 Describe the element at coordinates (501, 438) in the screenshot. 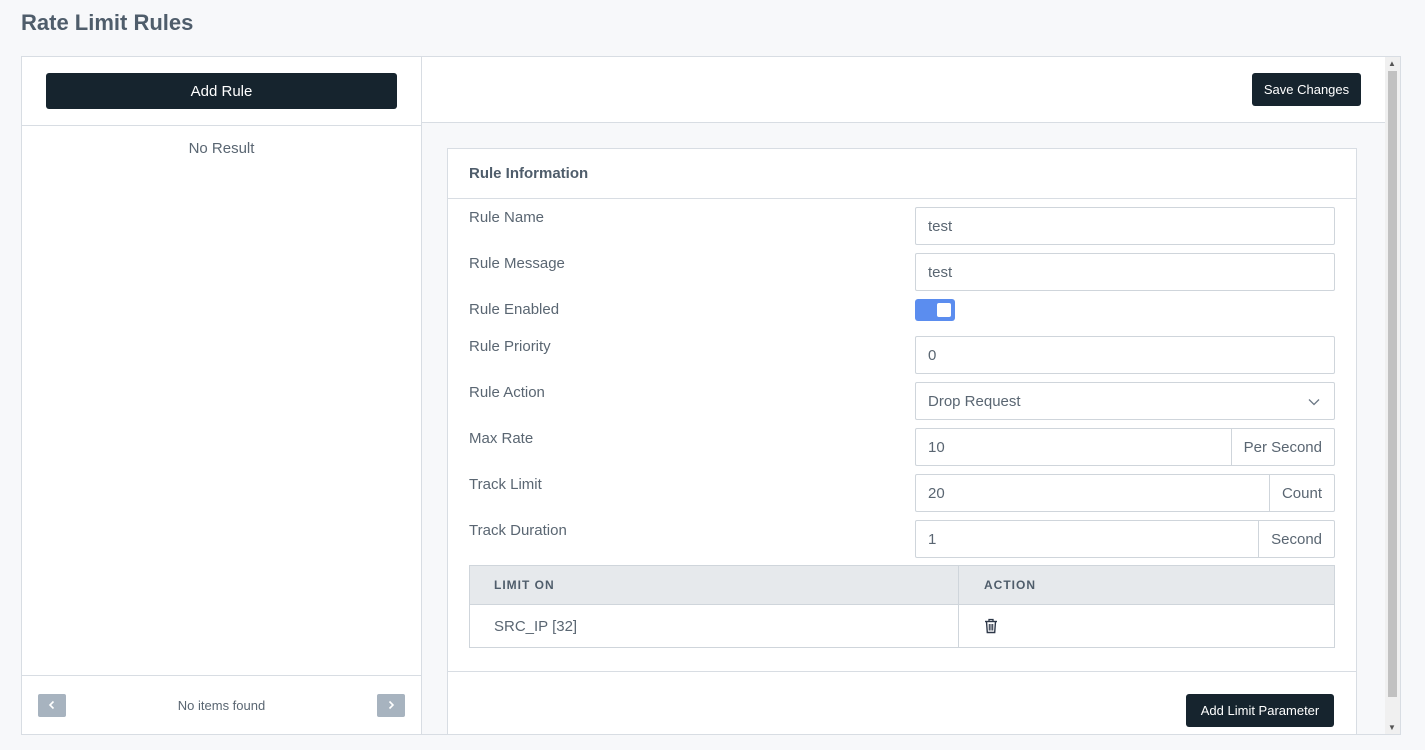

I see `max-rate-label: Max Rate` at that location.